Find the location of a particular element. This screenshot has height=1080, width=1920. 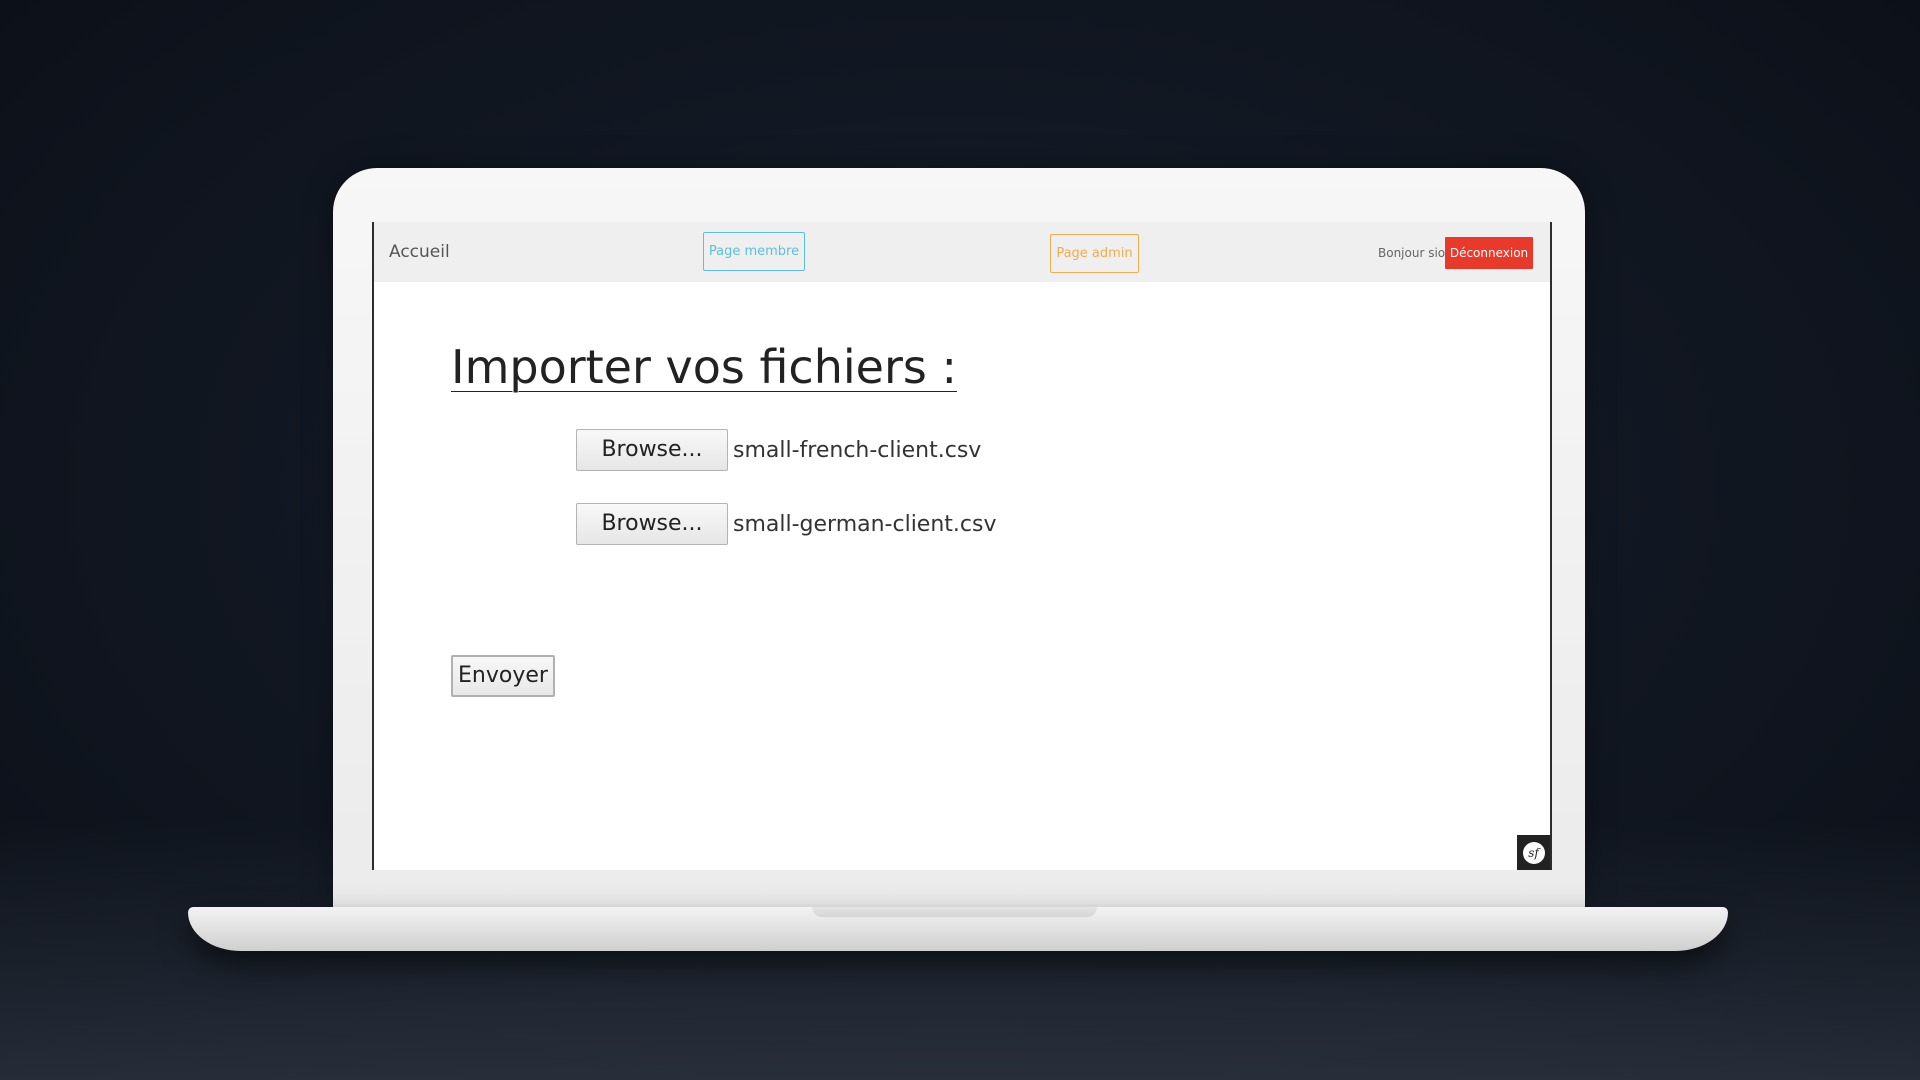

symfony-logo-icon: sf is located at coordinates (1533, 852).